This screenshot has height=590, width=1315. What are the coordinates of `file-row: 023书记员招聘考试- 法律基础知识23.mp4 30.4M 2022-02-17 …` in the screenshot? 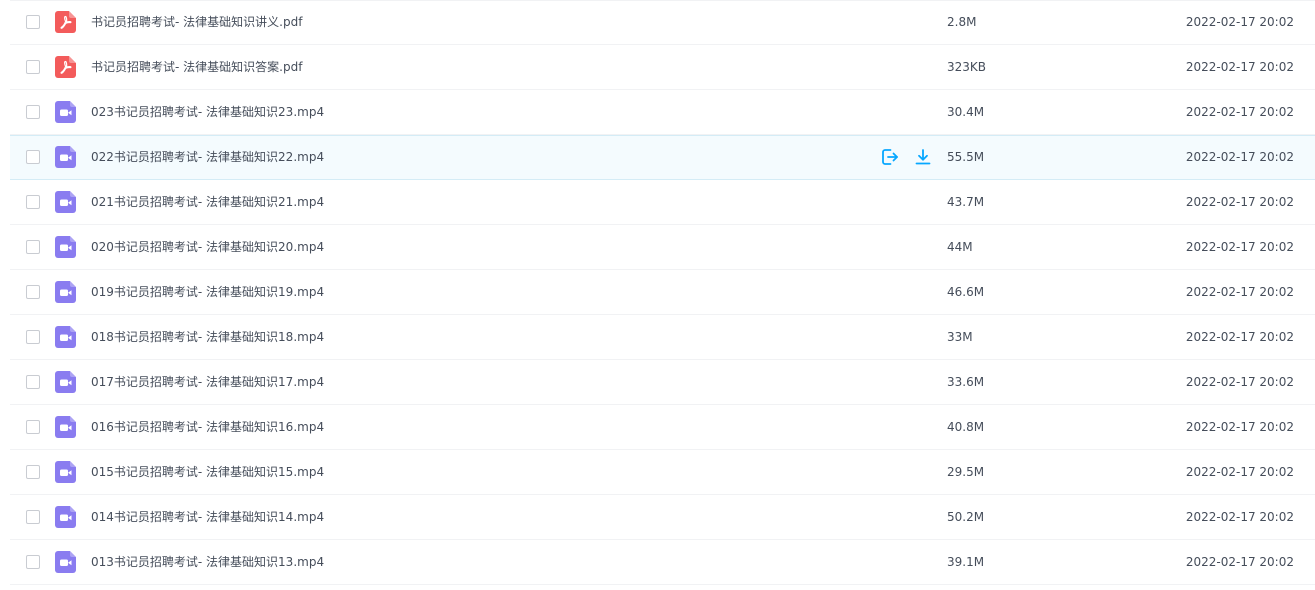 It's located at (662, 112).